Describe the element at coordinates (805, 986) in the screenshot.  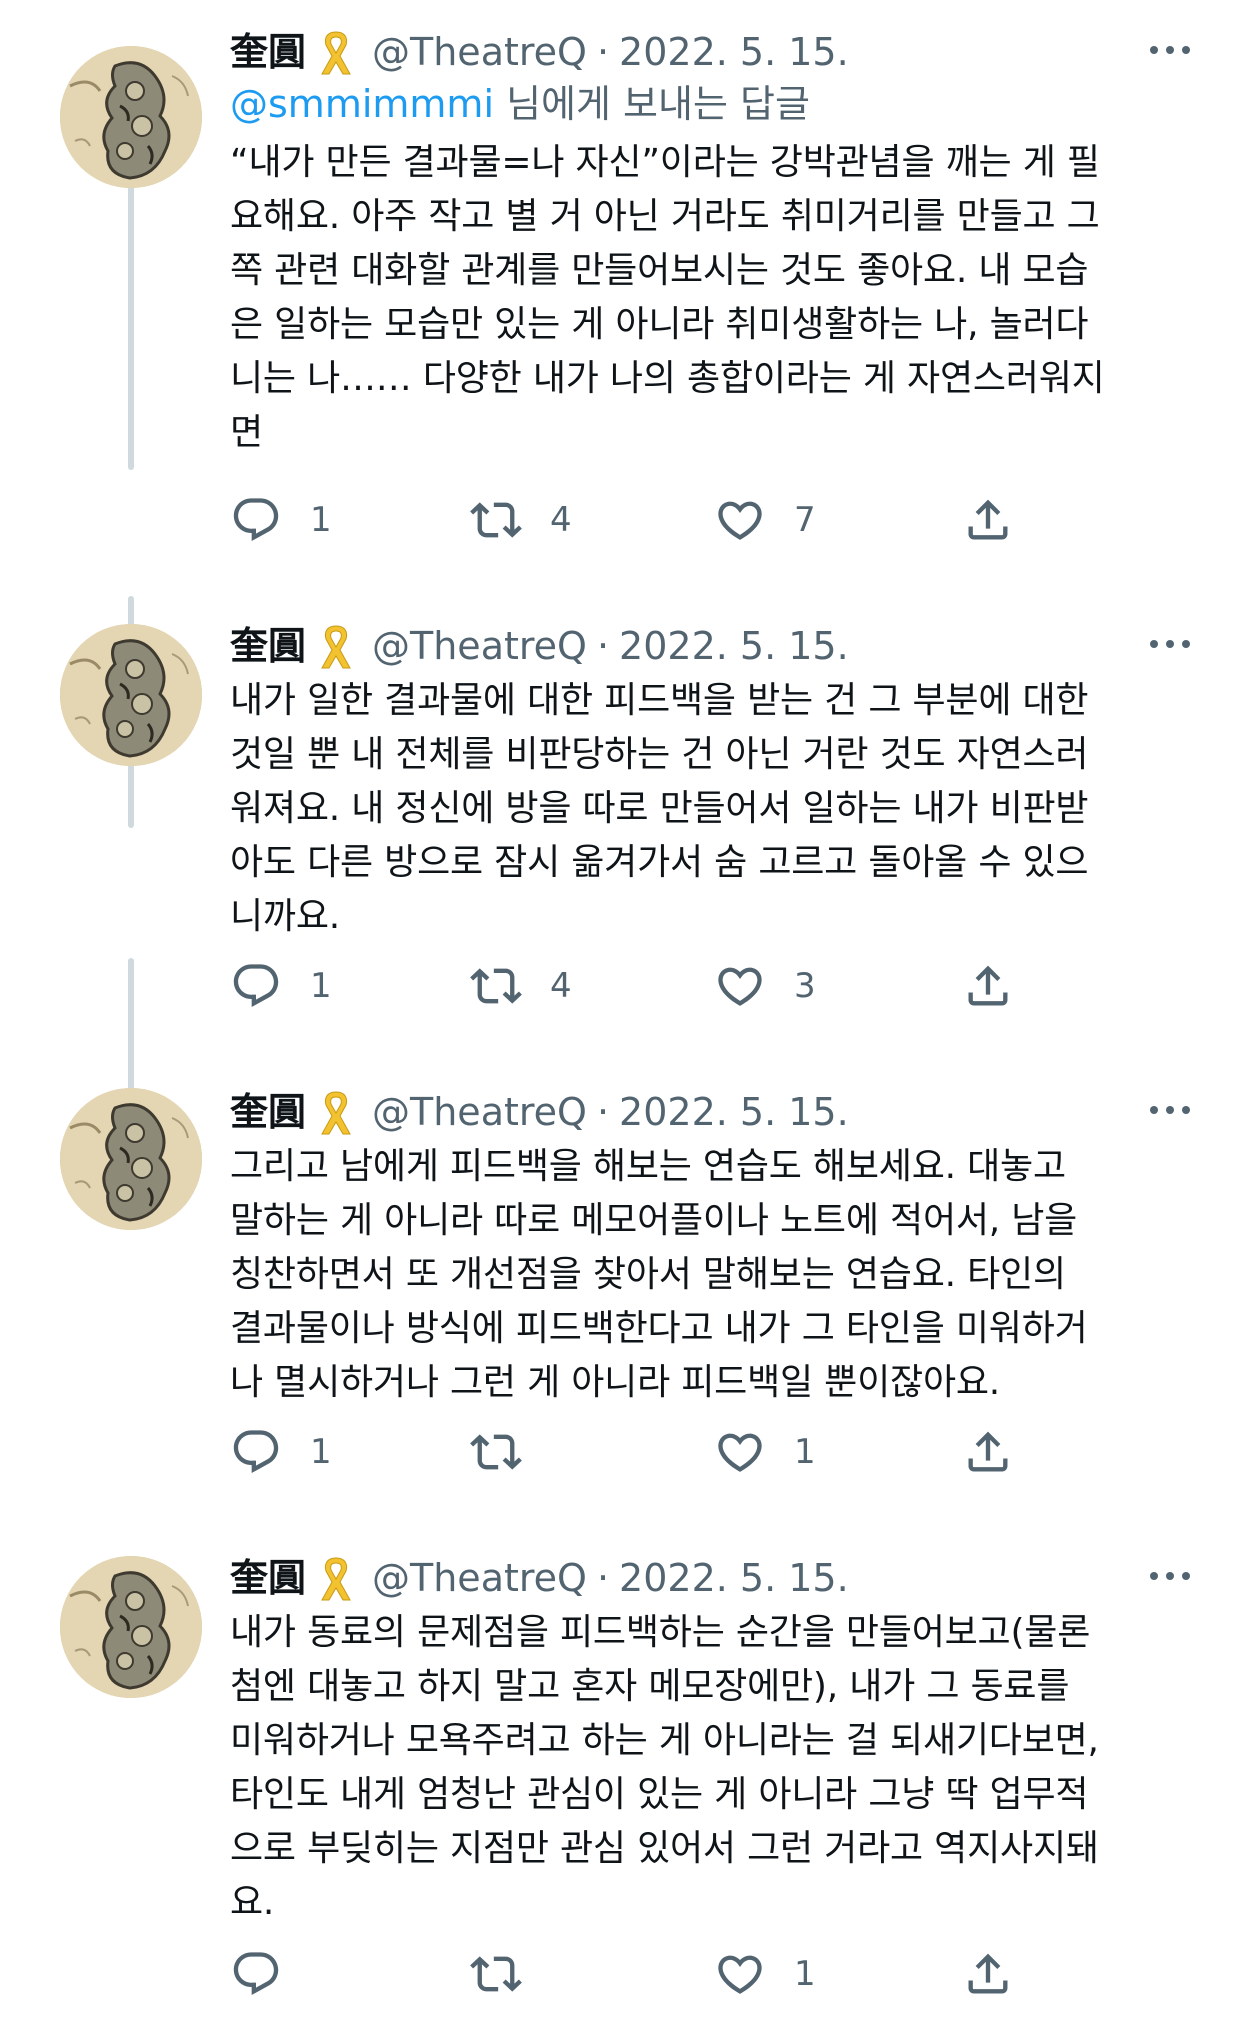
I see `like-count: 3` at that location.